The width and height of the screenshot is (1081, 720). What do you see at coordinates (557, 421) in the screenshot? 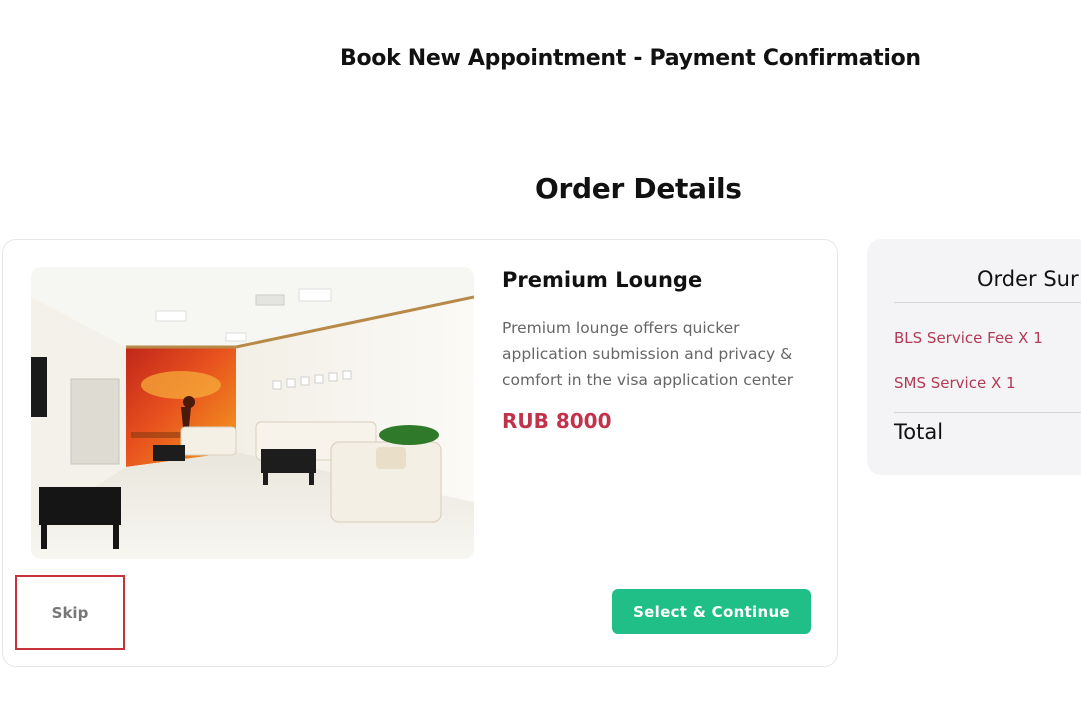
I see `product-price: RUB 8000` at bounding box center [557, 421].